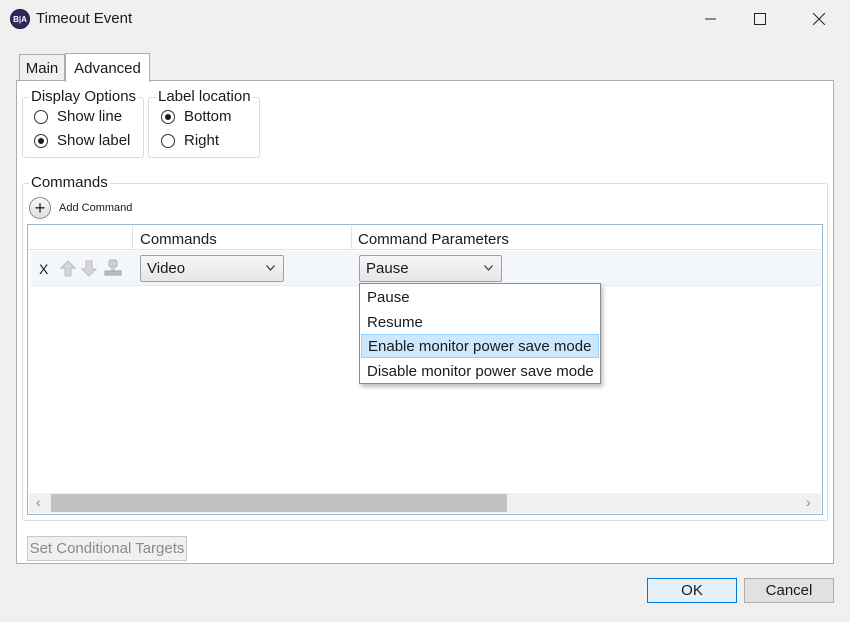 The image size is (850, 622). I want to click on display-options-title: Display Options, so click(84, 96).